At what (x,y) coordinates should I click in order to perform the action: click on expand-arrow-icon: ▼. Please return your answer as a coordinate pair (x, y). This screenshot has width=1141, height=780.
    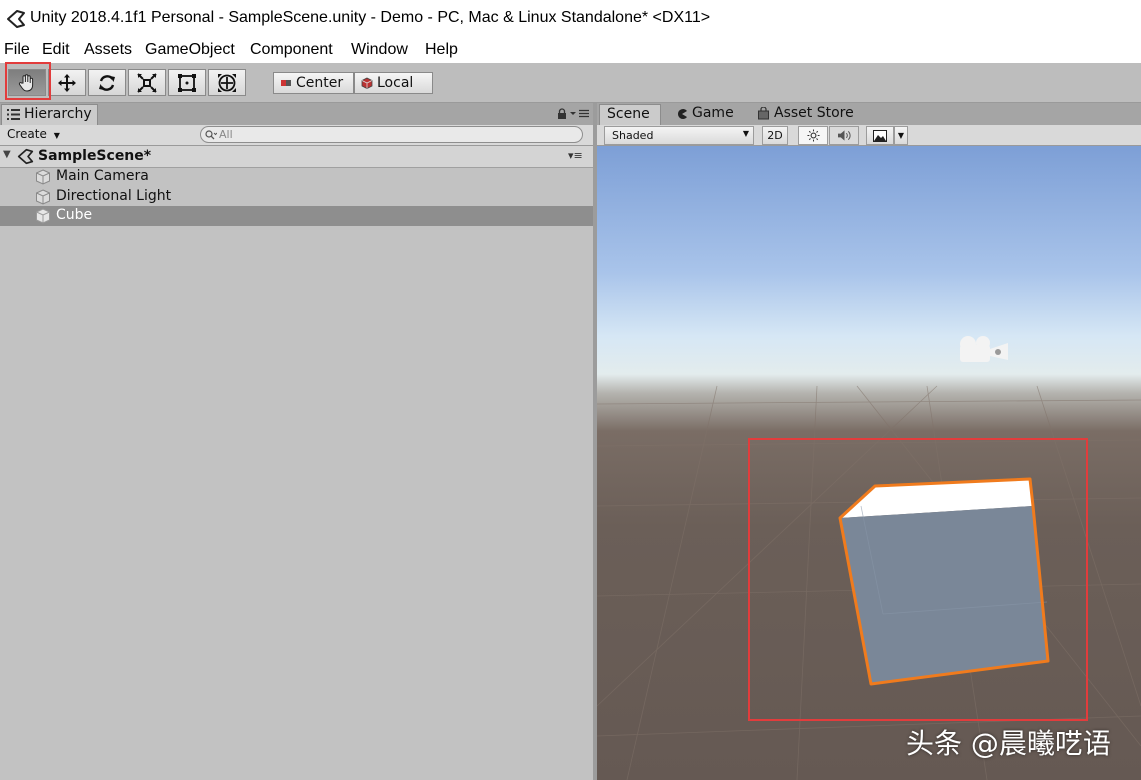
    Looking at the image, I should click on (7, 154).